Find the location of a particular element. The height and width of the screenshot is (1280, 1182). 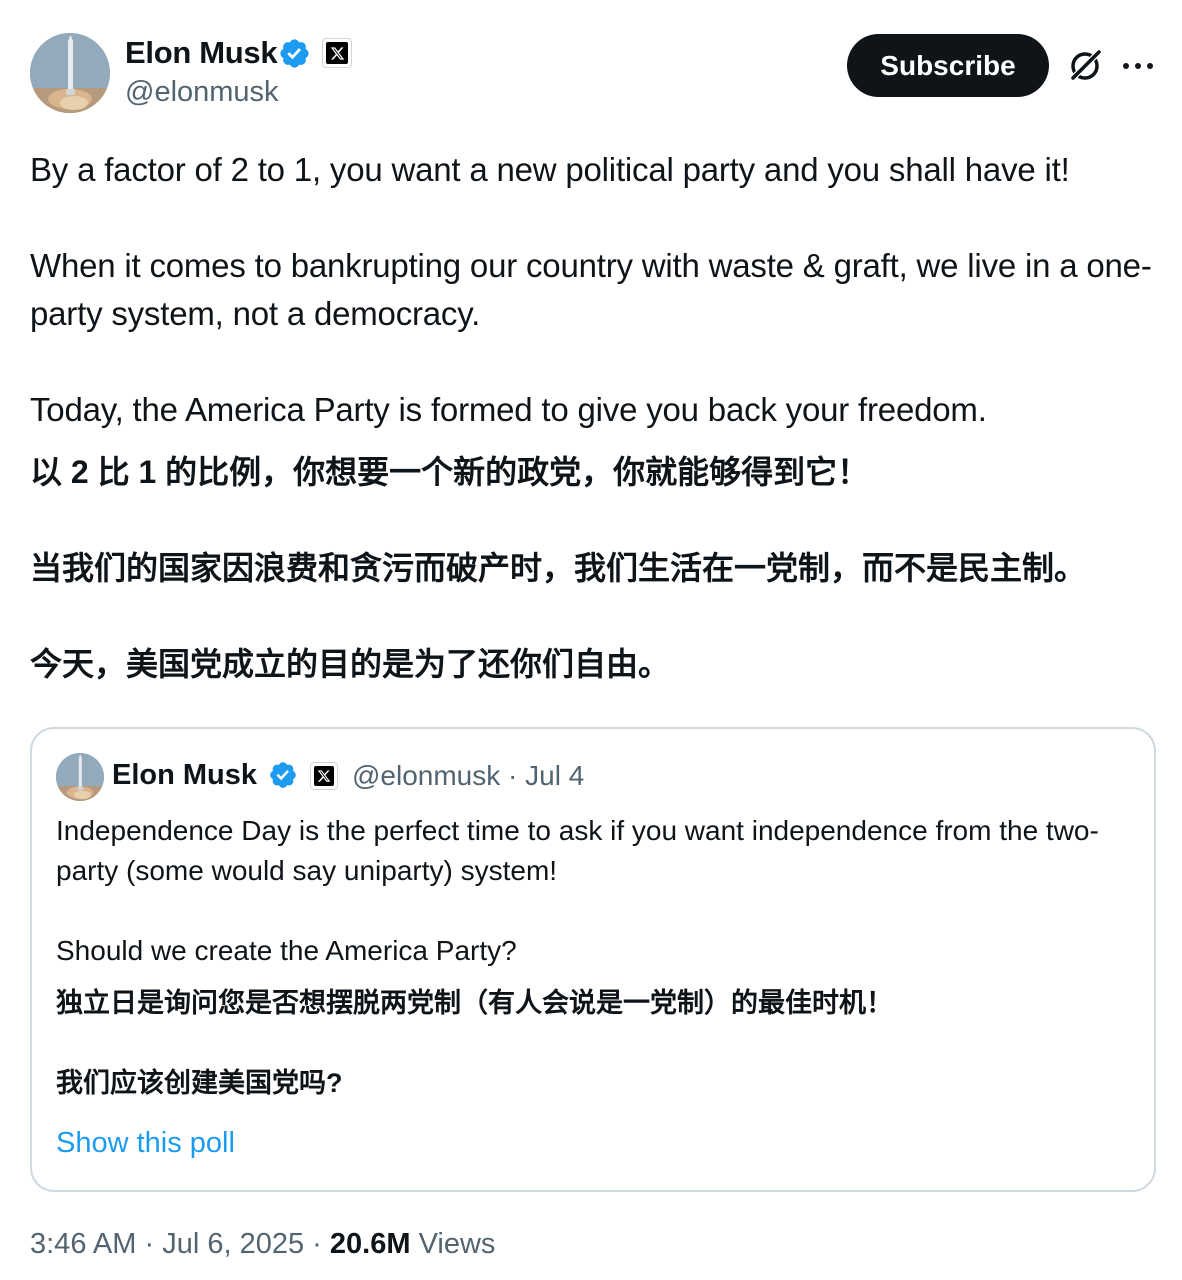

avatar is located at coordinates (70, 73).